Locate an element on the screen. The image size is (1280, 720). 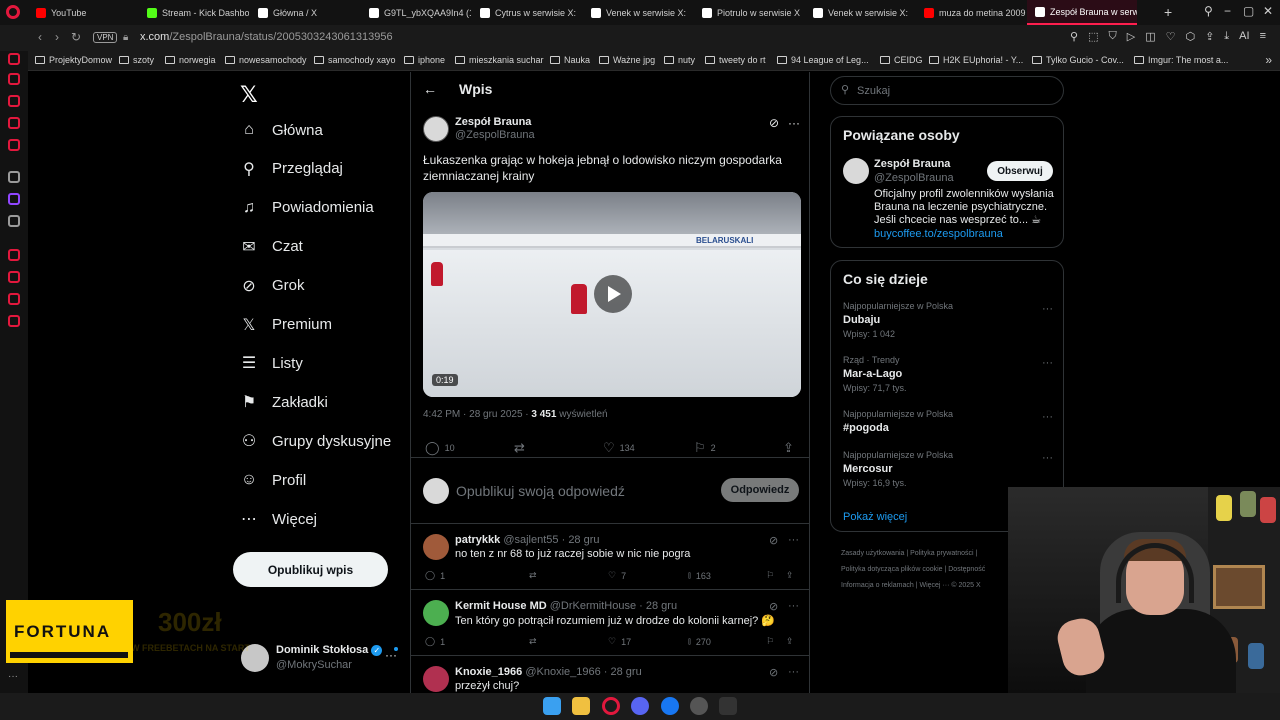
bookmark-item: mieszkania suchar is located at coordinates (499, 60).